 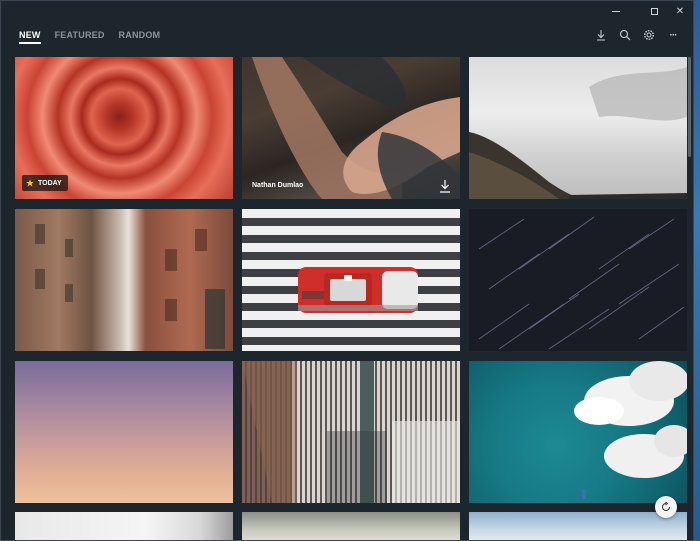 I want to click on hands-shape, so click(x=356, y=128).